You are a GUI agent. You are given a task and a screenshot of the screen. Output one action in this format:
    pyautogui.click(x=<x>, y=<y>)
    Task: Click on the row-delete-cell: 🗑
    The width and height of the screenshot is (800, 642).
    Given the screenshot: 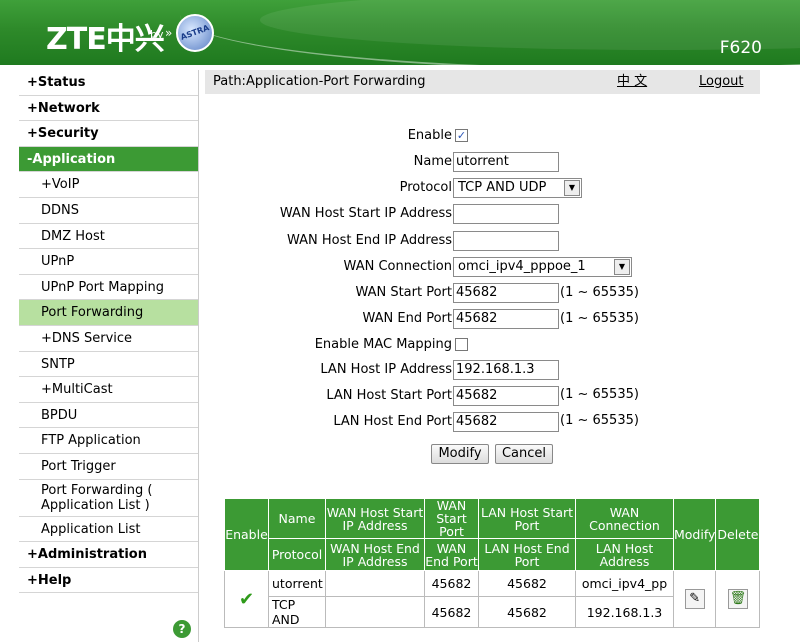 What is the action you would take?
    pyautogui.click(x=738, y=599)
    